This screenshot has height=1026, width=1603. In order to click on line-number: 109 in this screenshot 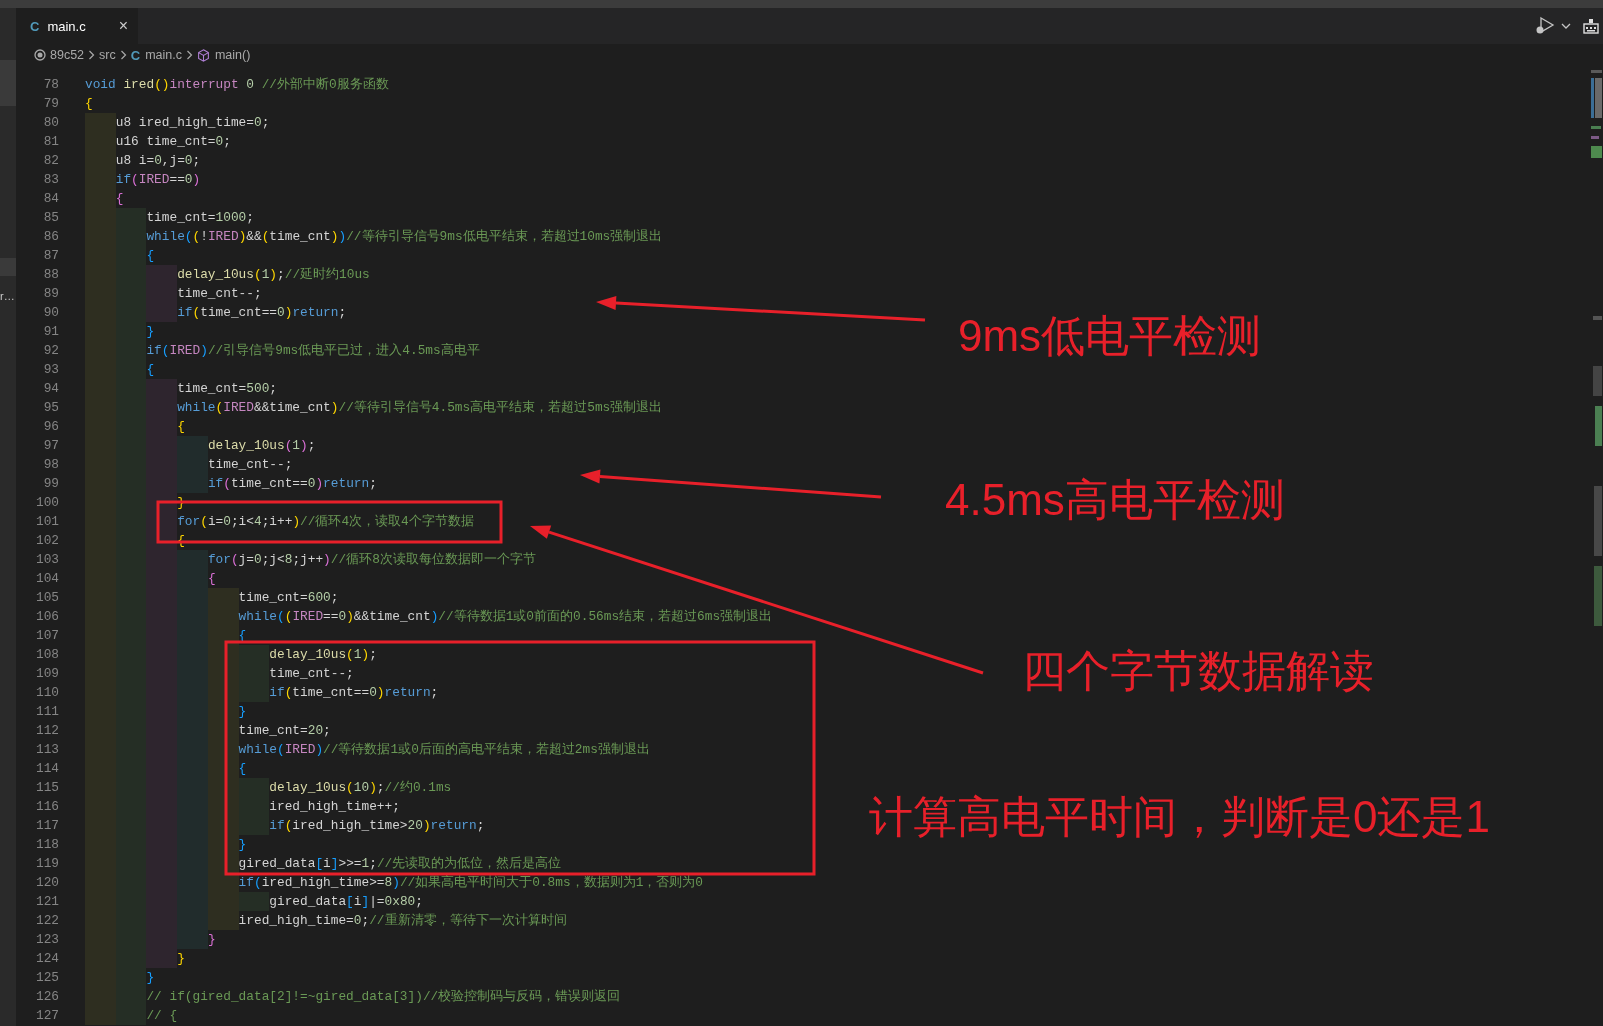, I will do `click(46, 673)`.